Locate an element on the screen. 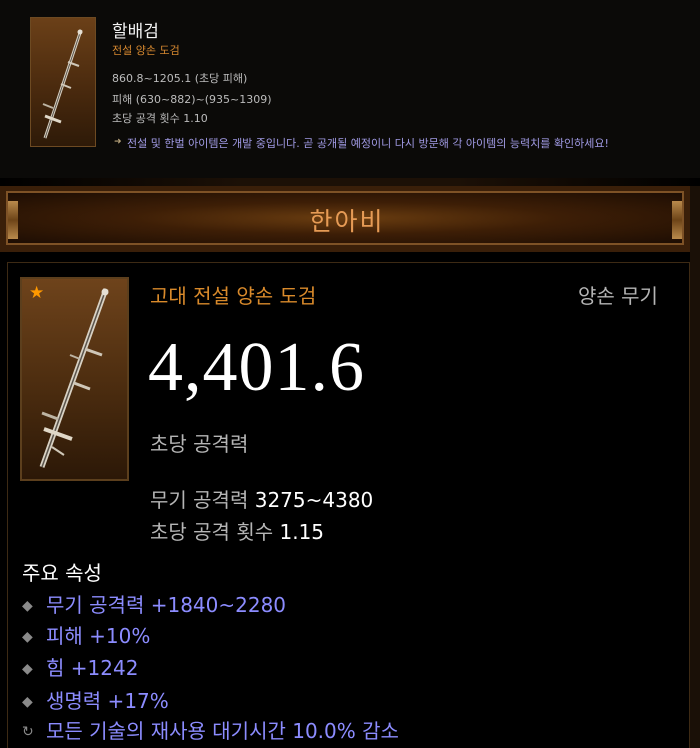 The height and width of the screenshot is (748, 700). item-name: 할배검 is located at coordinates (135, 32).